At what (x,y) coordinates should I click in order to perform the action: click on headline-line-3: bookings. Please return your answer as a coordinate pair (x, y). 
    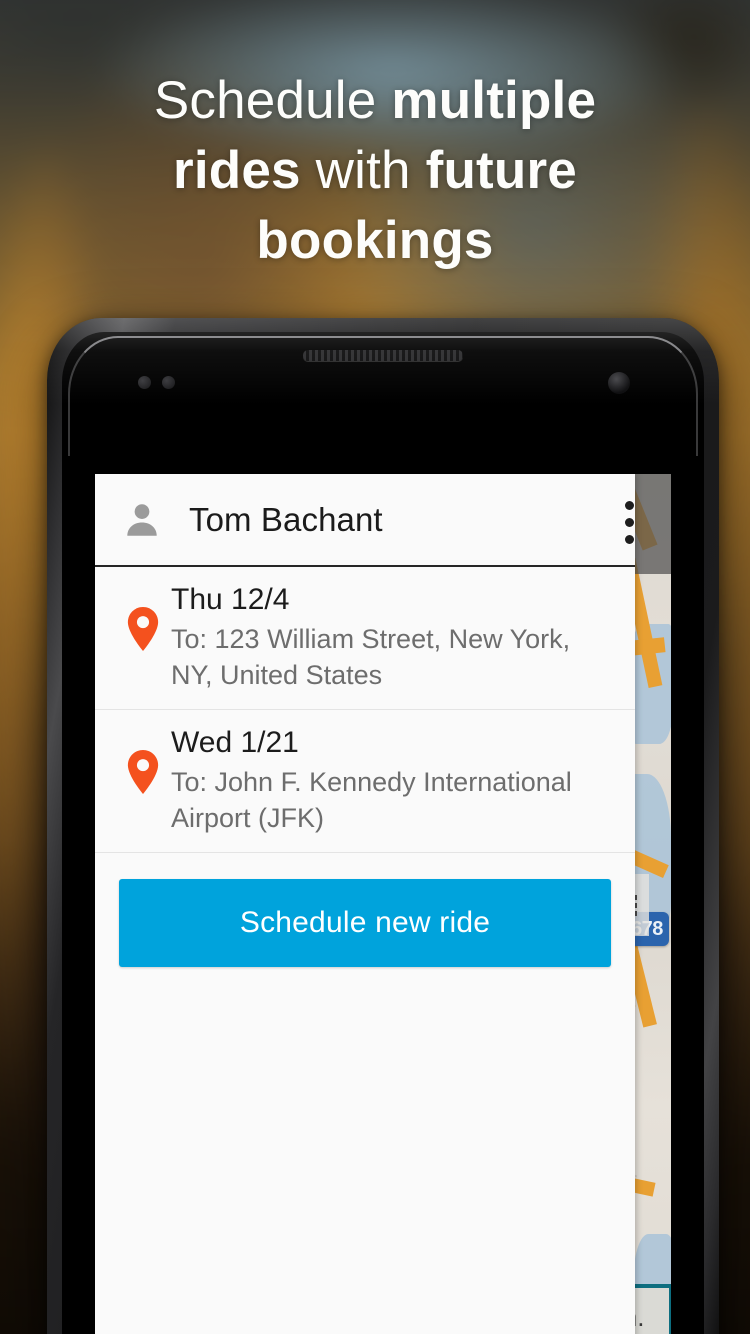
    Looking at the image, I should click on (375, 241).